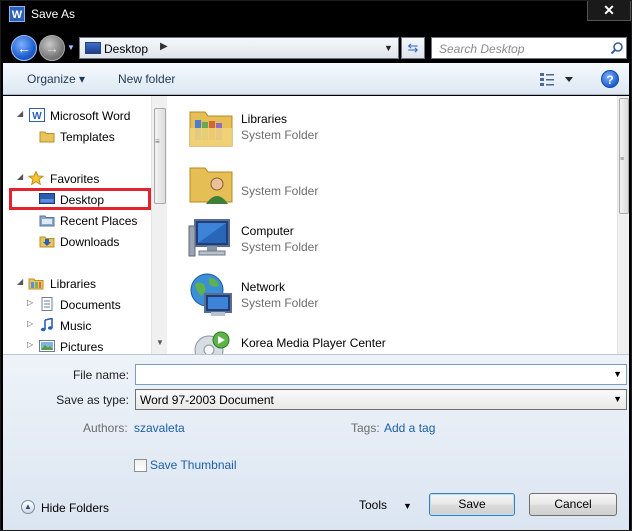 This screenshot has height=531, width=632. Describe the element at coordinates (28, 507) in the screenshot. I see `hide-folders-chevron-icon: ▲` at that location.